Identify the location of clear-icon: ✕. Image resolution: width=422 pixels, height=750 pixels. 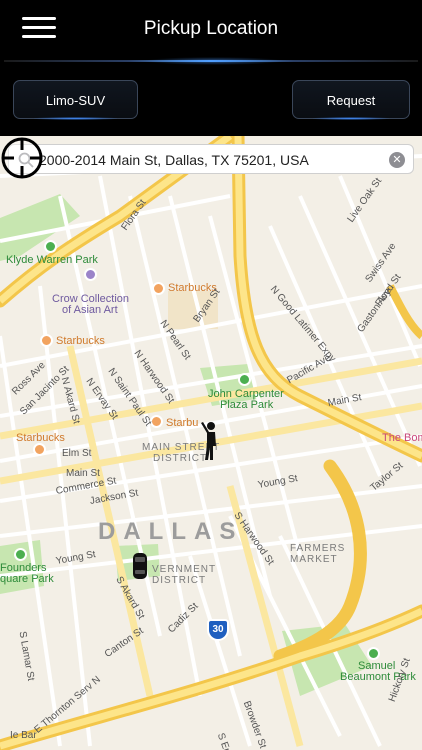
(397, 160).